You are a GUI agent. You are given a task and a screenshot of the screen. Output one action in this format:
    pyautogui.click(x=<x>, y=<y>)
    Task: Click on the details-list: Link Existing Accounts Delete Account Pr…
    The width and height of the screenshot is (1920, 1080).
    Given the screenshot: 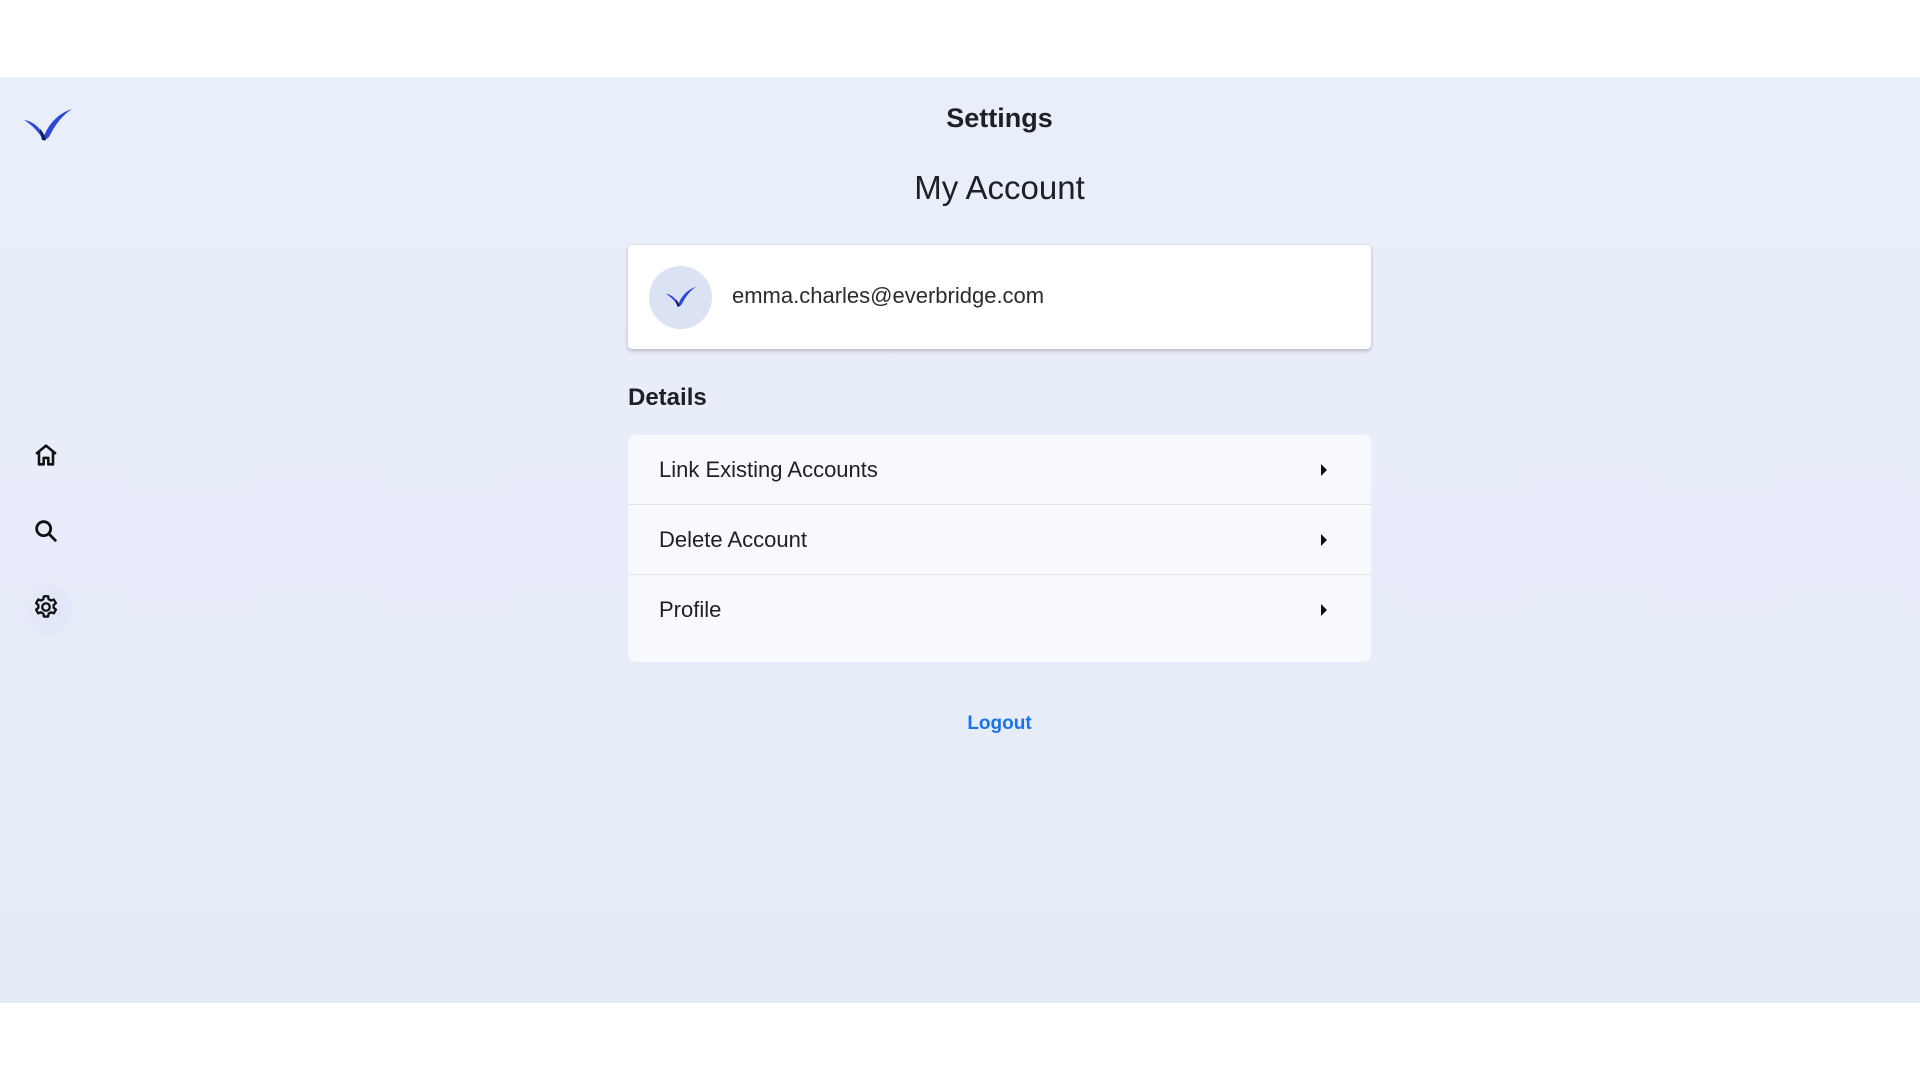 What is the action you would take?
    pyautogui.click(x=999, y=548)
    